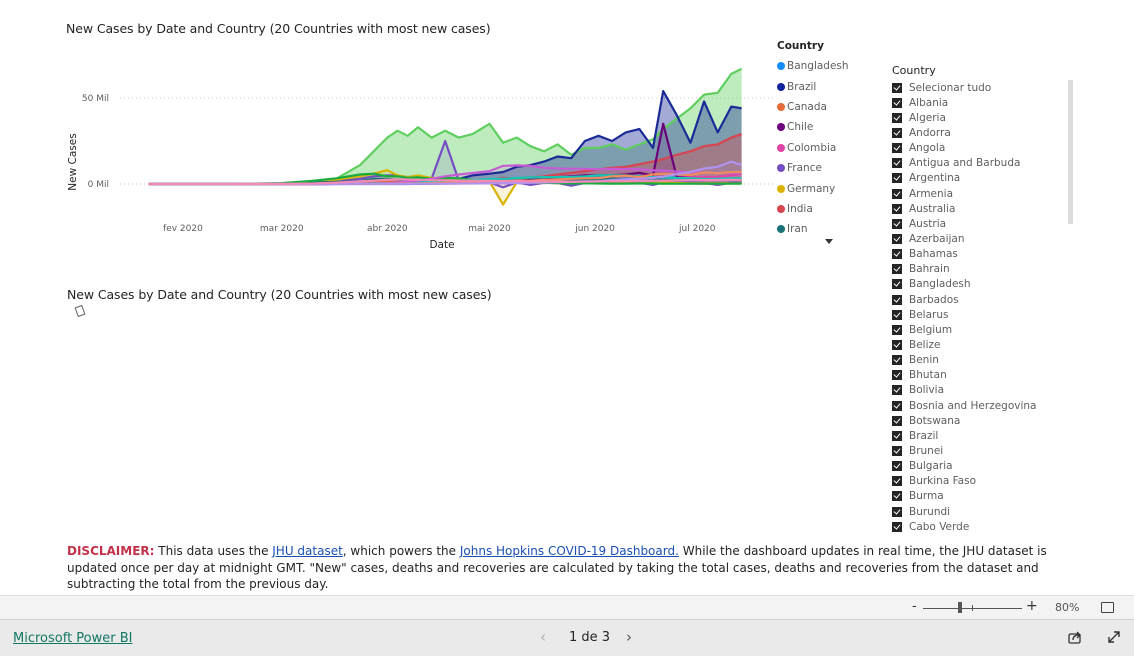  I want to click on slicer-item: Algeria, so click(987, 117).